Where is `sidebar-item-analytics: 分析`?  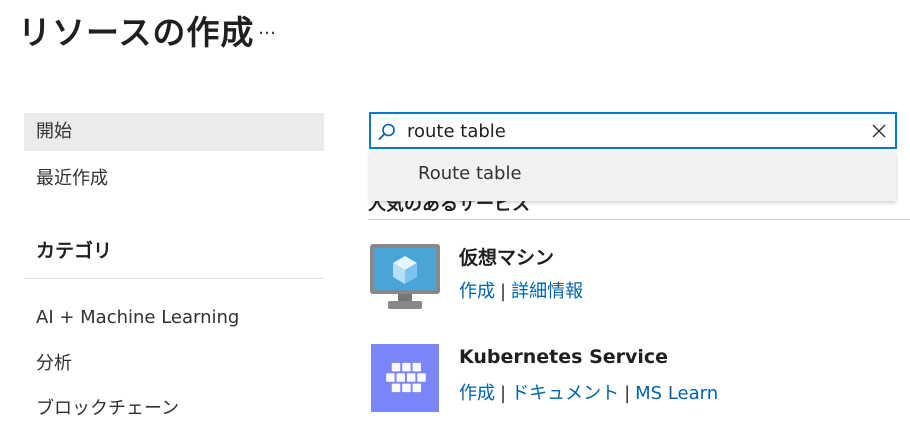
sidebar-item-analytics: 分析 is located at coordinates (174, 364).